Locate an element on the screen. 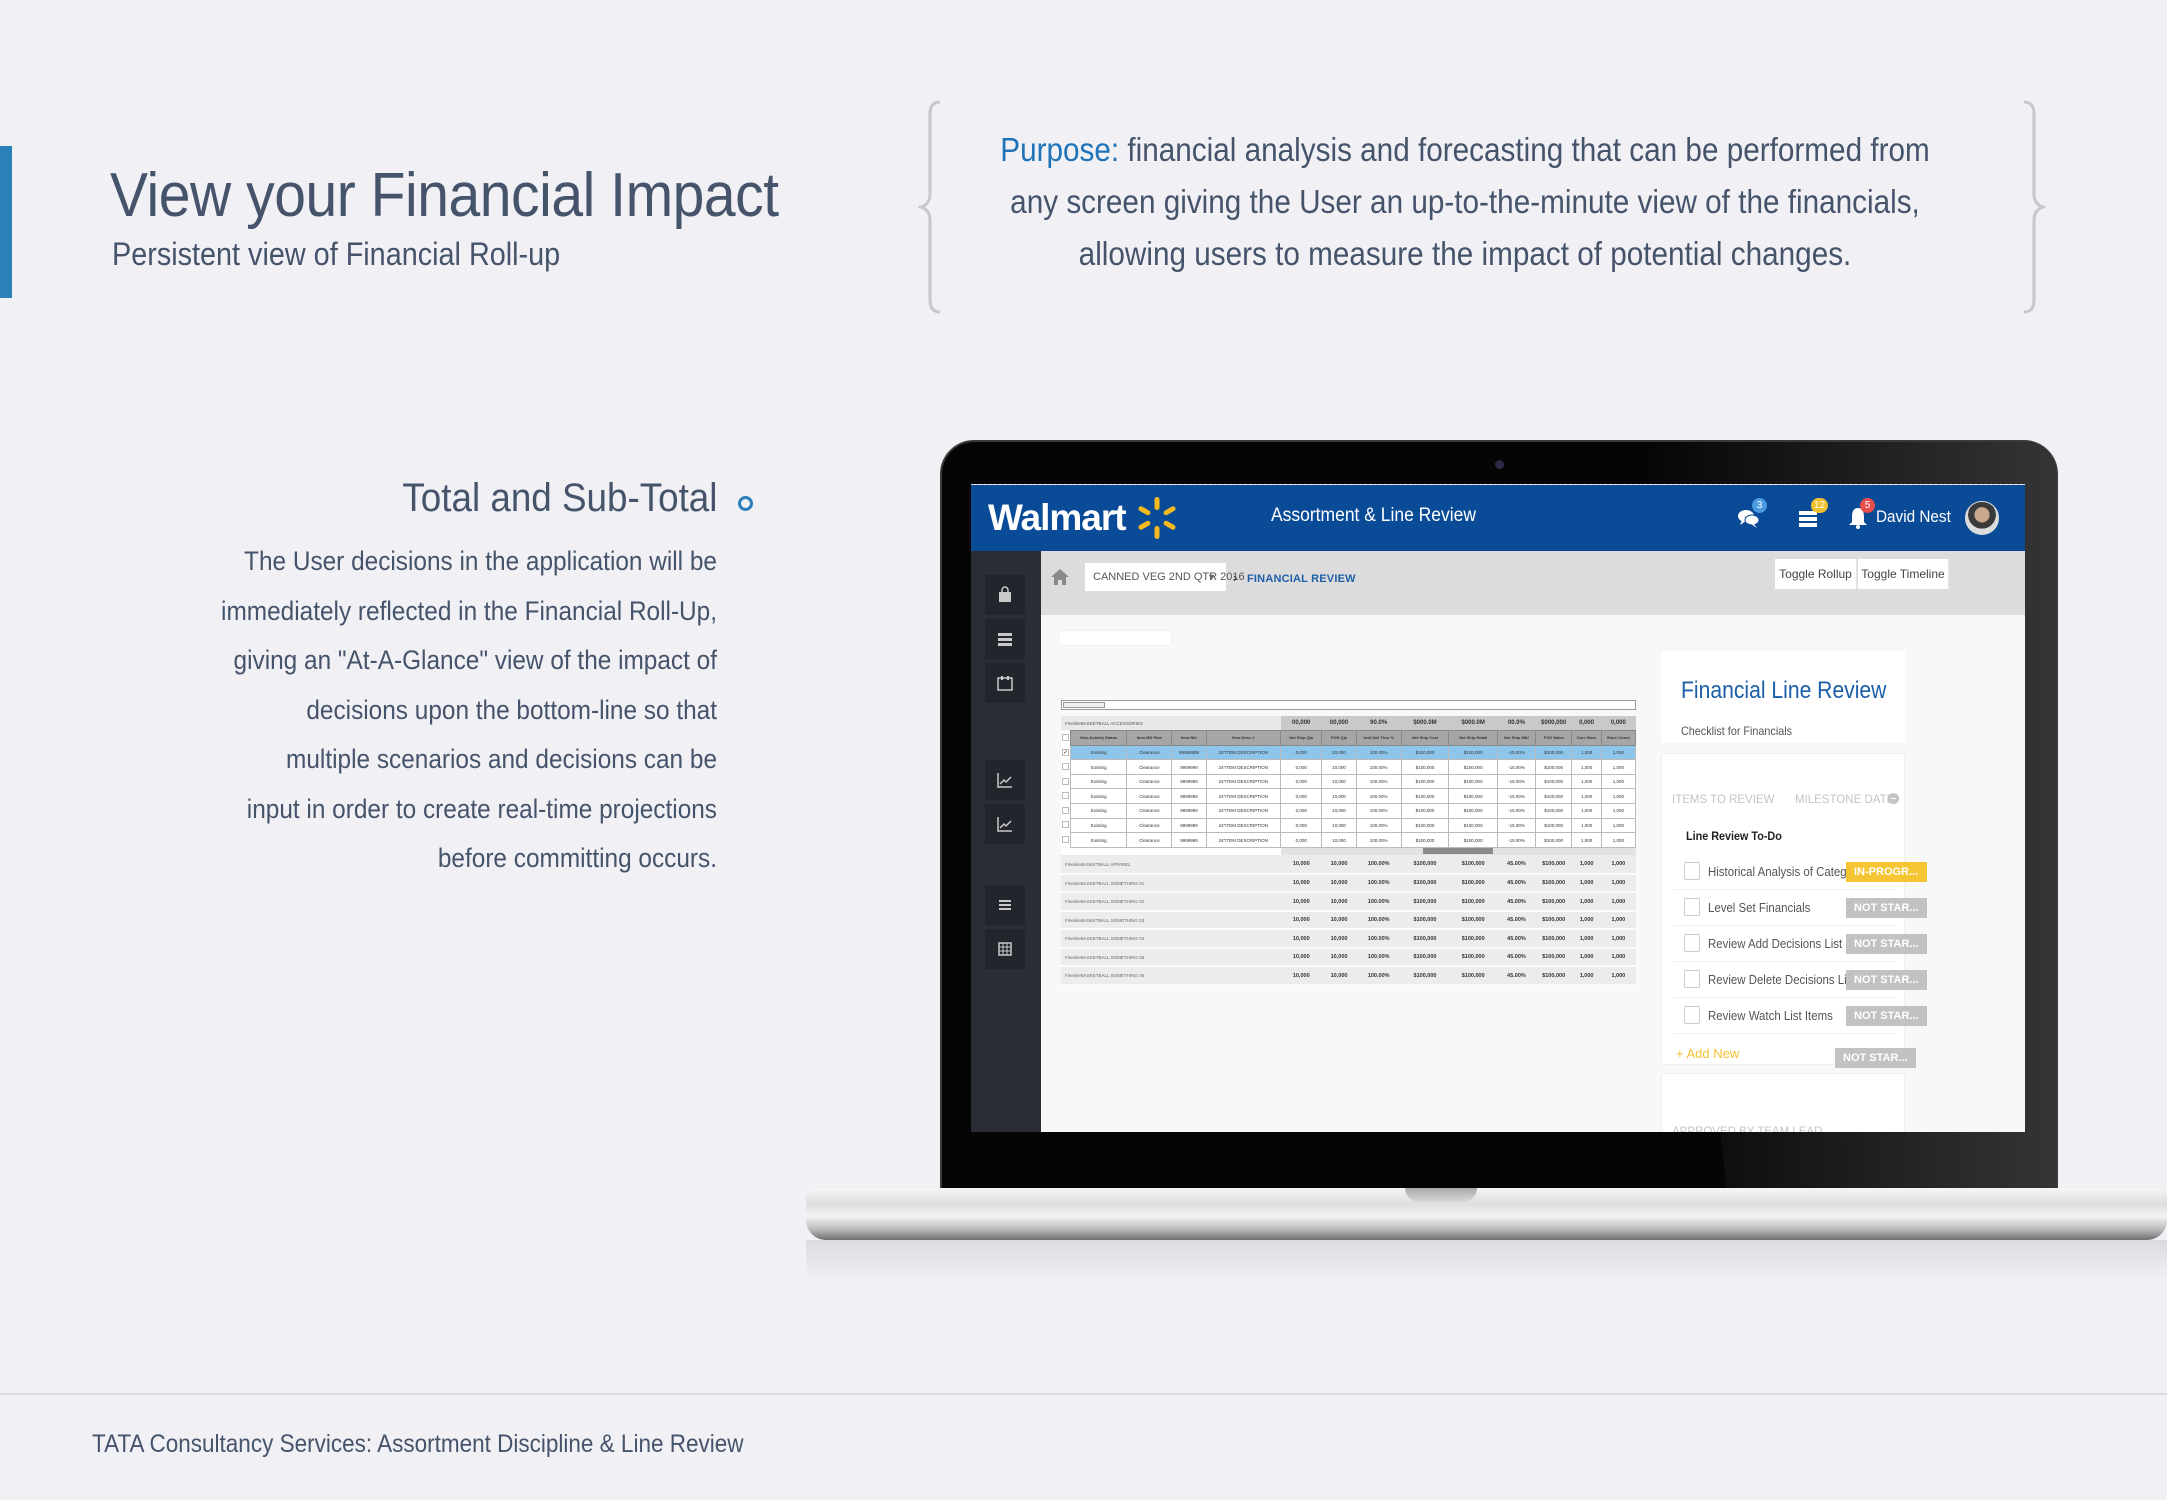 The image size is (2167, 1500). column-header: POS Sales is located at coordinates (1553, 738).